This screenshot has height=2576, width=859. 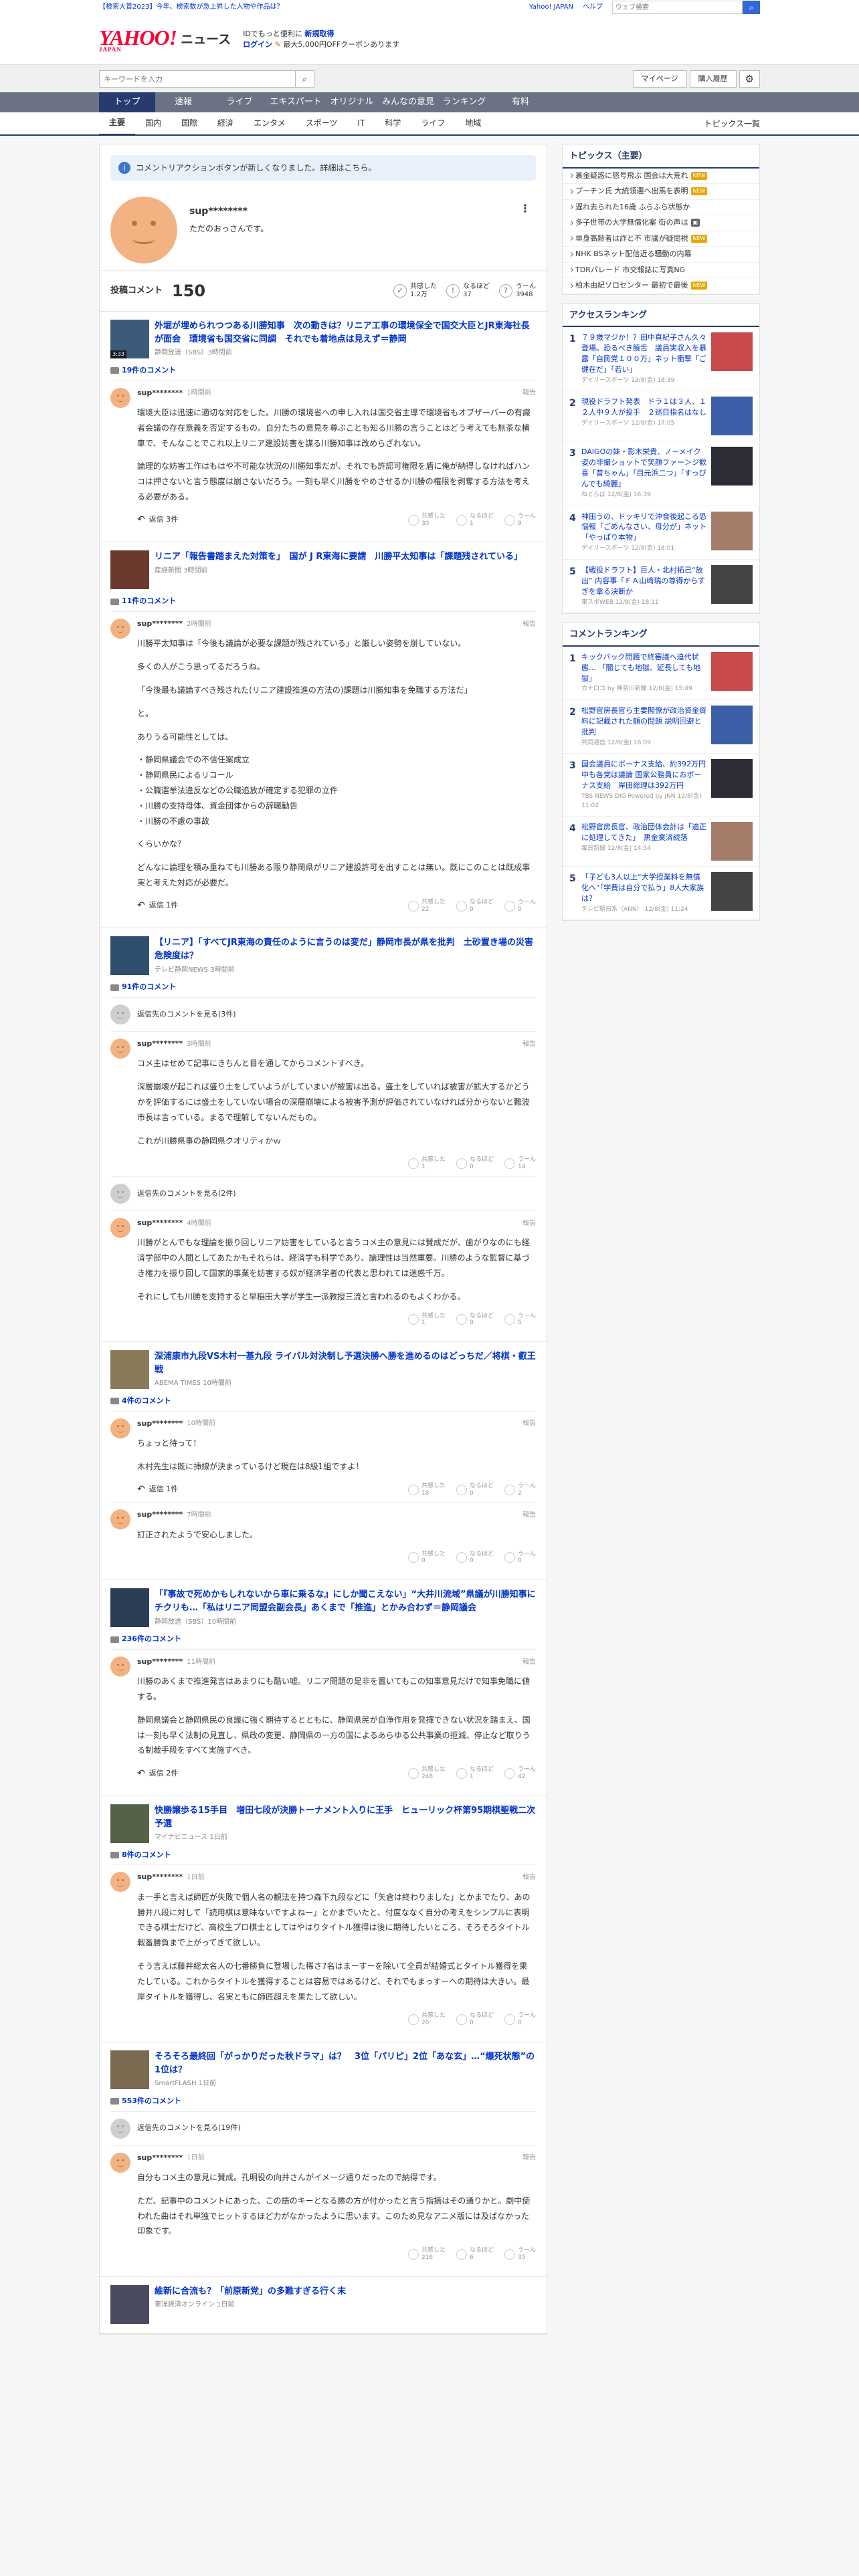 I want to click on nav-ranking: ランキング, so click(x=464, y=102).